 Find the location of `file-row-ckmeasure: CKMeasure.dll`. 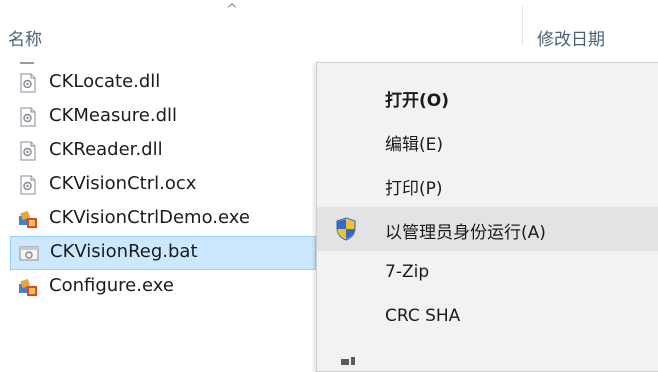

file-row-ckmeasure: CKMeasure.dll is located at coordinates (163, 117).